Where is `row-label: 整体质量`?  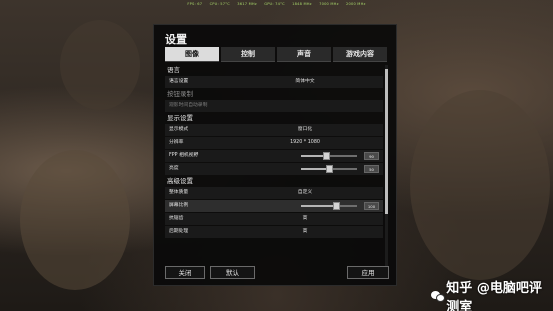 row-label: 整体质量 is located at coordinates (179, 192).